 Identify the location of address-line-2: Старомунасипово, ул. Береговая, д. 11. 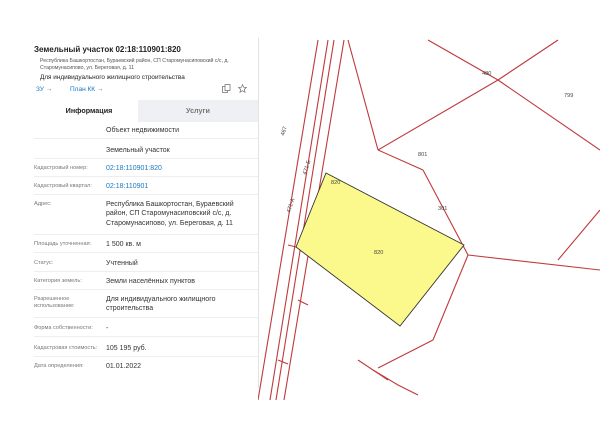
(87, 68).